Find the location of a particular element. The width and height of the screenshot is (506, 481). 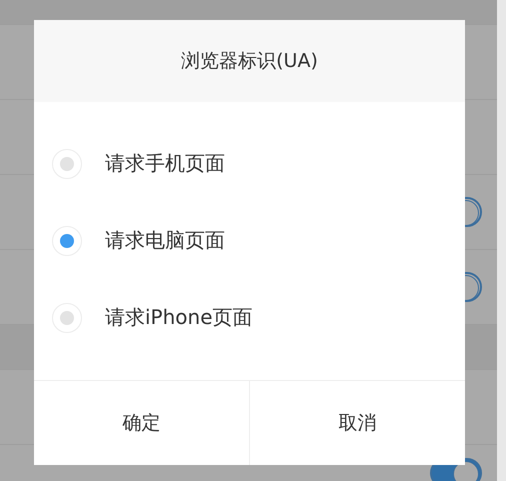

dialog-title: 浏览器标识(UA) is located at coordinates (249, 61).